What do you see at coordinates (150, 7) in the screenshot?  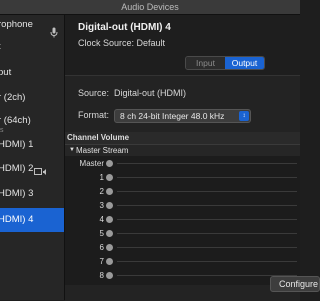 I see `window-title: Audio Devices` at bounding box center [150, 7].